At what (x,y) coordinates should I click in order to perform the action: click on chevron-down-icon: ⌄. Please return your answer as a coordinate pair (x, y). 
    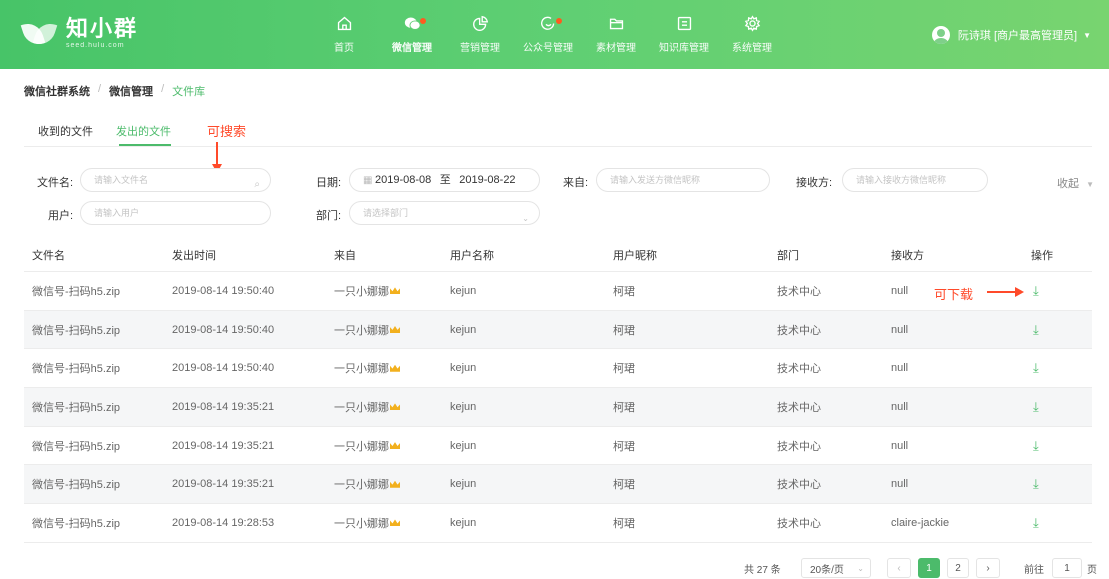
    Looking at the image, I should click on (525, 218).